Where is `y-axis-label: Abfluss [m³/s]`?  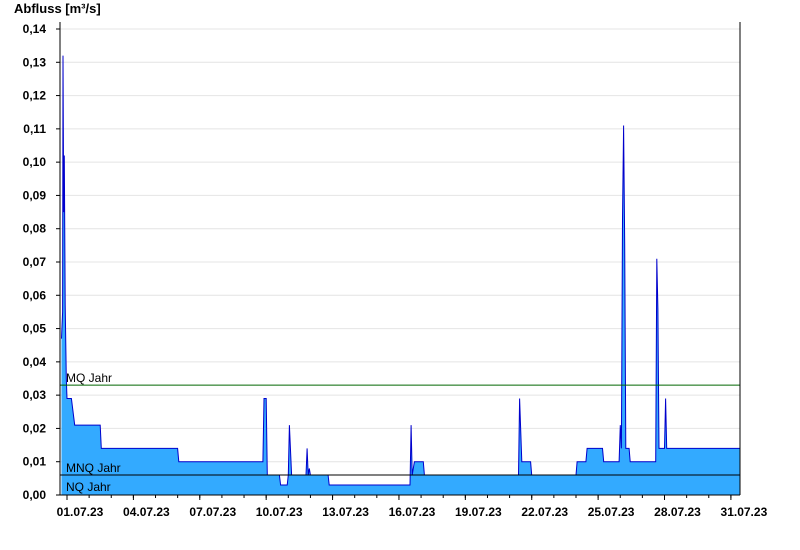
y-axis-label: Abfluss [m³/s] is located at coordinates (57, 8).